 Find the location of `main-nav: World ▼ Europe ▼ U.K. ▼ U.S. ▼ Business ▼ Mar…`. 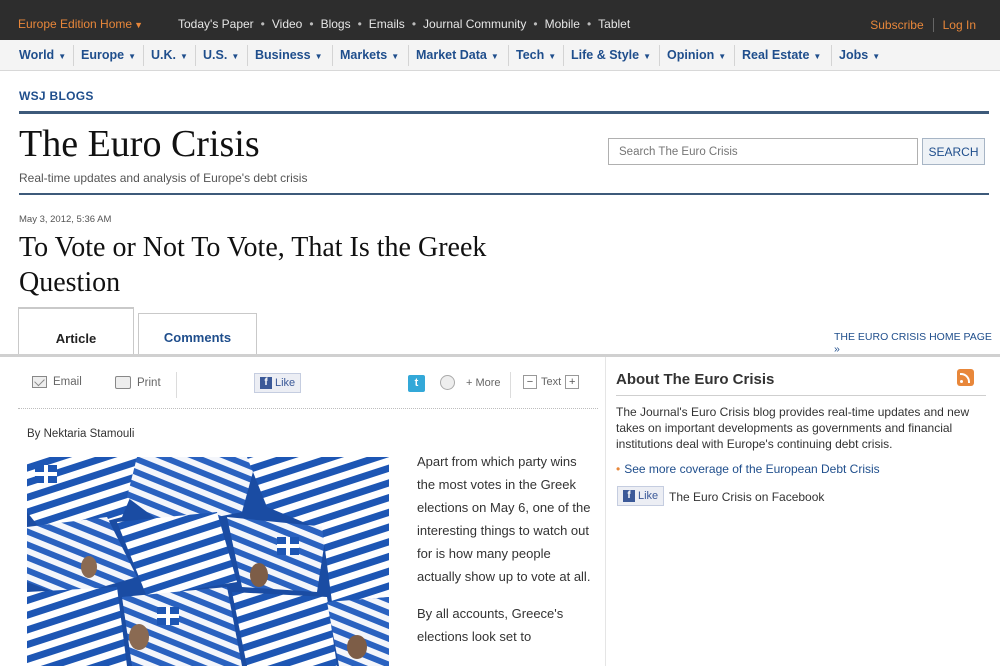

main-nav: World ▼ Europe ▼ U.K. ▼ U.S. ▼ Business ▼ Mar… is located at coordinates (500, 55).